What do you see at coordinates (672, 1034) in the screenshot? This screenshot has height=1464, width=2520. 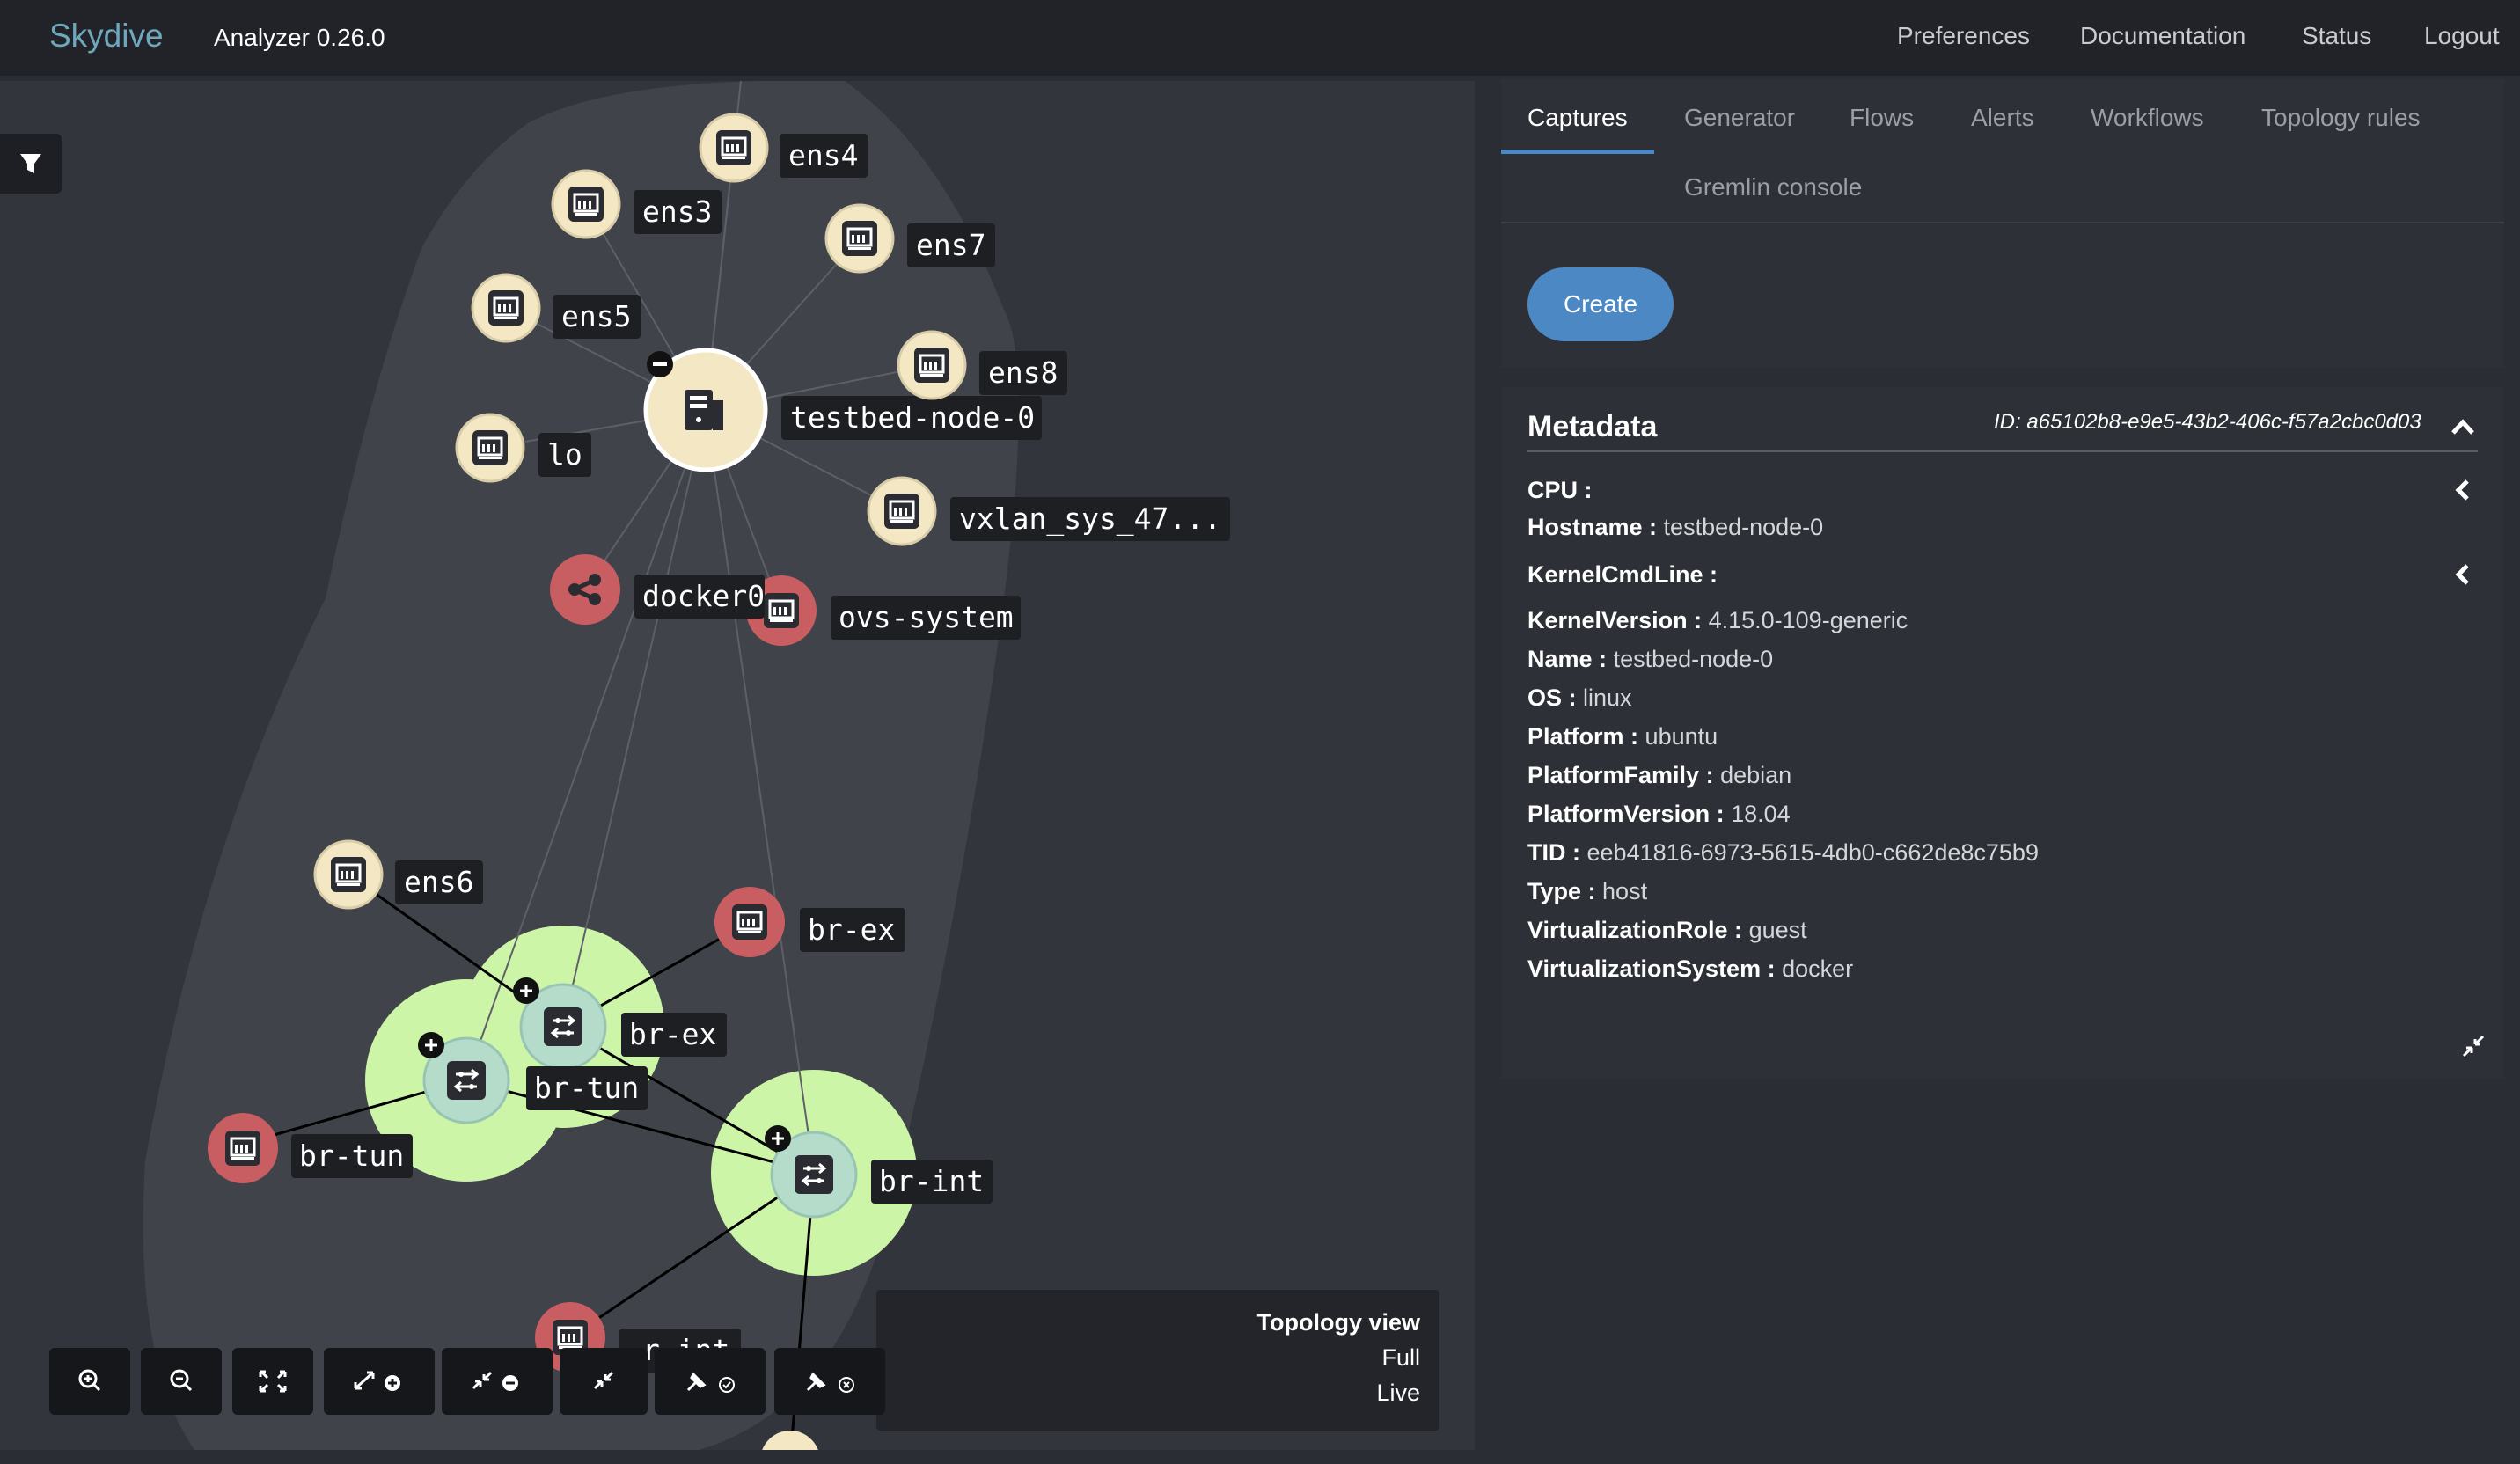 I see `label-br-ex: br-ex` at bounding box center [672, 1034].